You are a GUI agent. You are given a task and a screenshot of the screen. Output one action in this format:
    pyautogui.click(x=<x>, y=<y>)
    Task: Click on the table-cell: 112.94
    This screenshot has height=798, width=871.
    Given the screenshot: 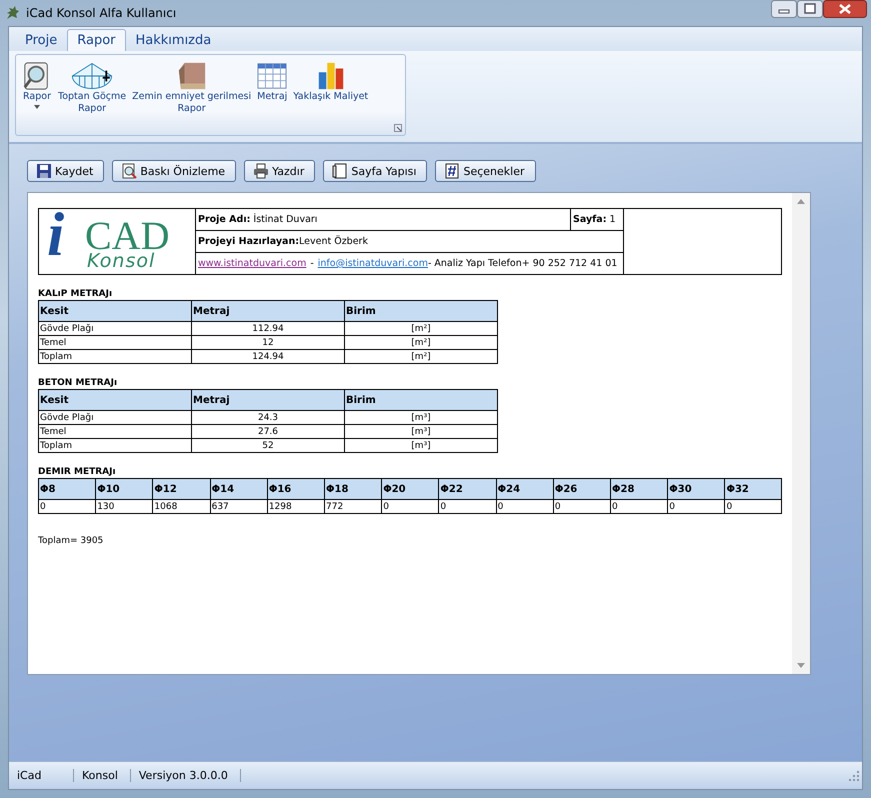 What is the action you would take?
    pyautogui.click(x=268, y=329)
    